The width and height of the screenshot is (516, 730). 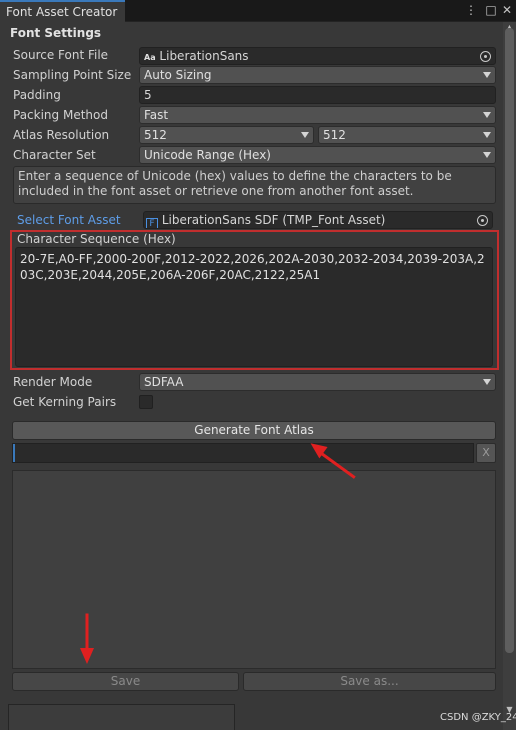 What do you see at coordinates (204, 56) in the screenshot?
I see `source-font-file-value: LiberationSans` at bounding box center [204, 56].